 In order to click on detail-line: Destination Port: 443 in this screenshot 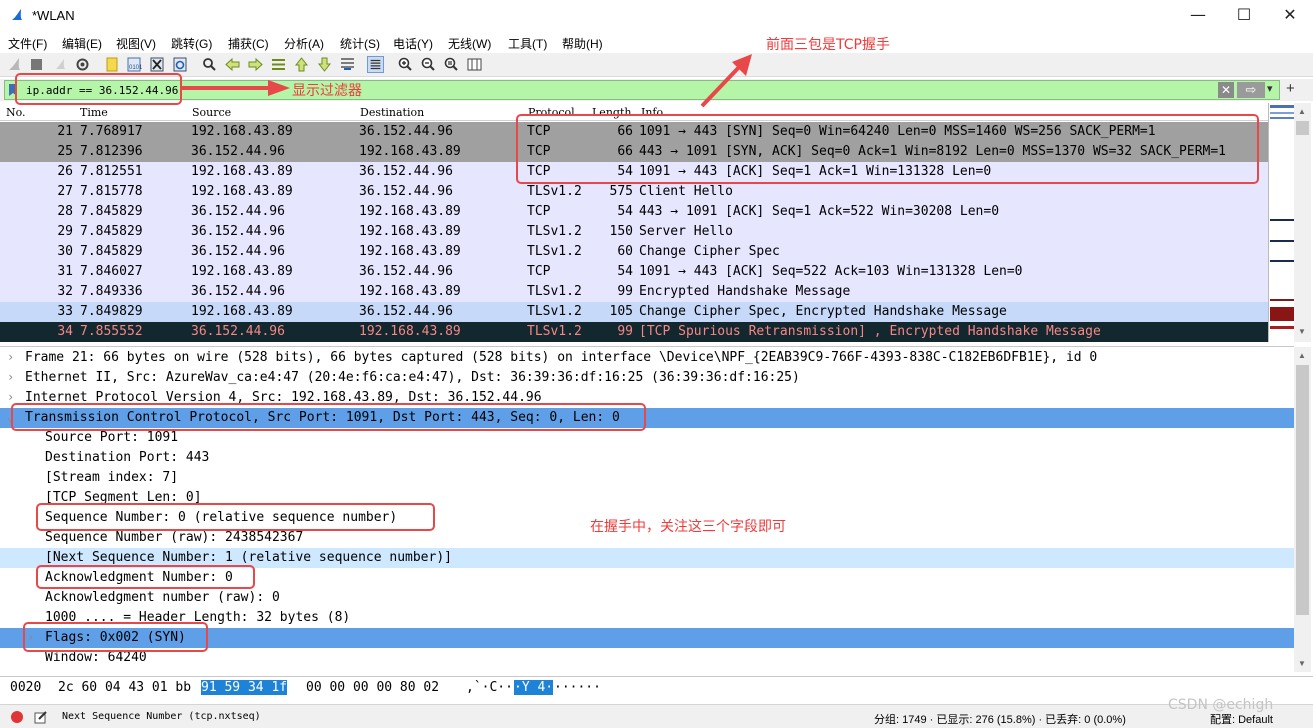, I will do `click(647, 458)`.